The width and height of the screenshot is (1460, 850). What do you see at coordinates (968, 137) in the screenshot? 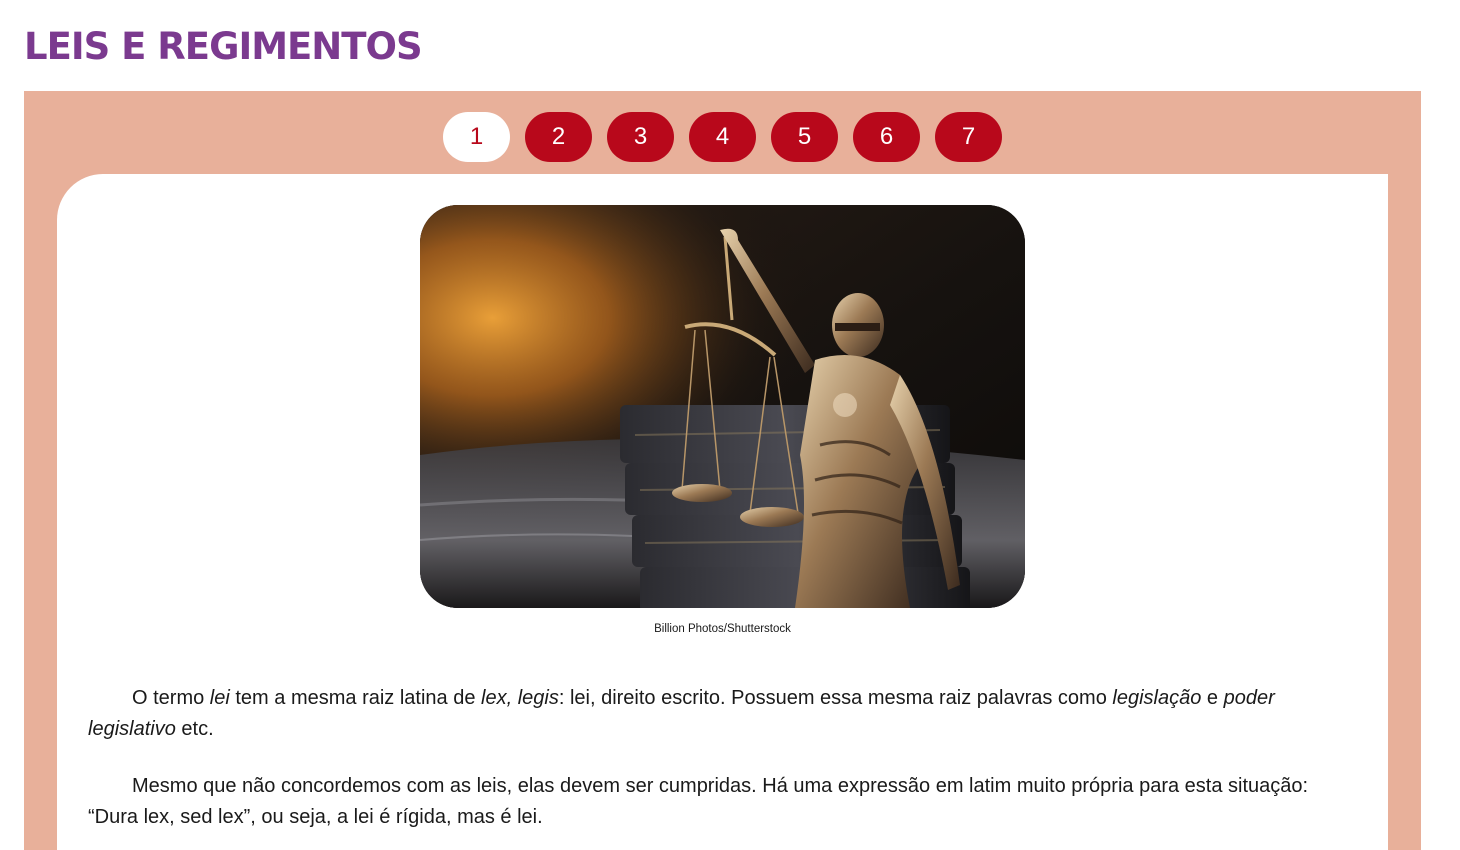
I see `page-button-7: 7` at bounding box center [968, 137].